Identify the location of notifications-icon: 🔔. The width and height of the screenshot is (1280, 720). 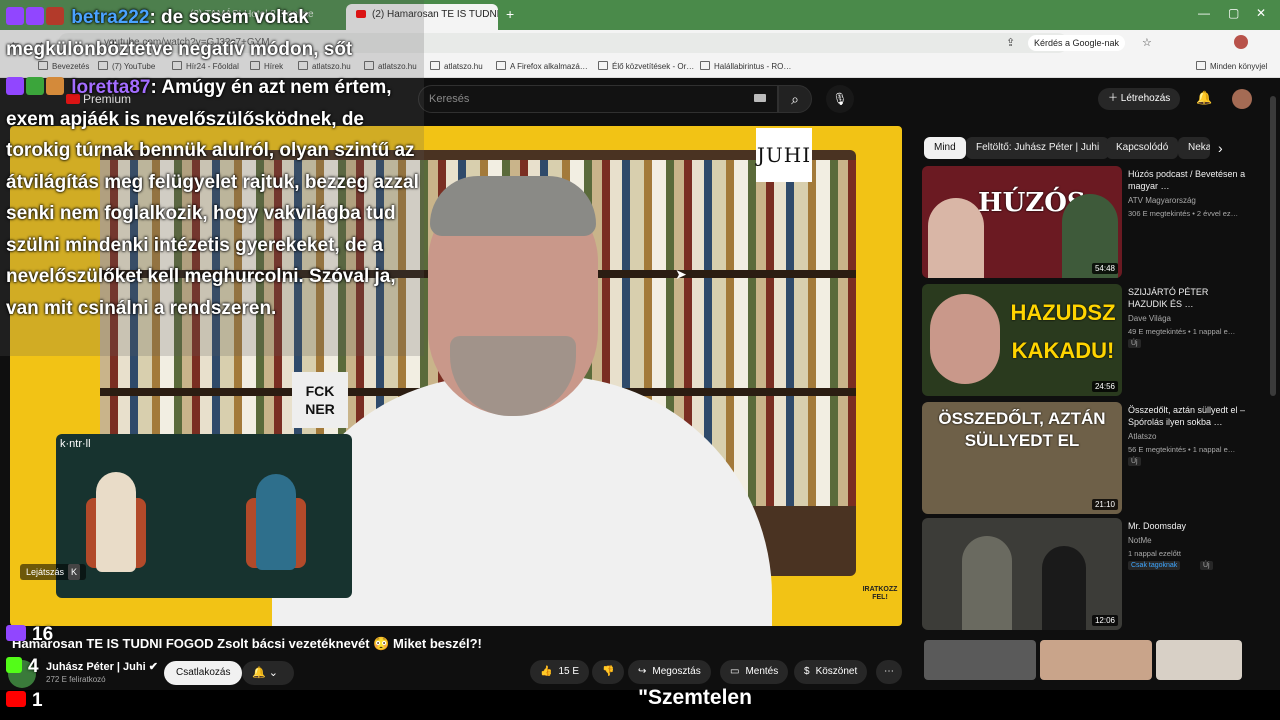
(1204, 98).